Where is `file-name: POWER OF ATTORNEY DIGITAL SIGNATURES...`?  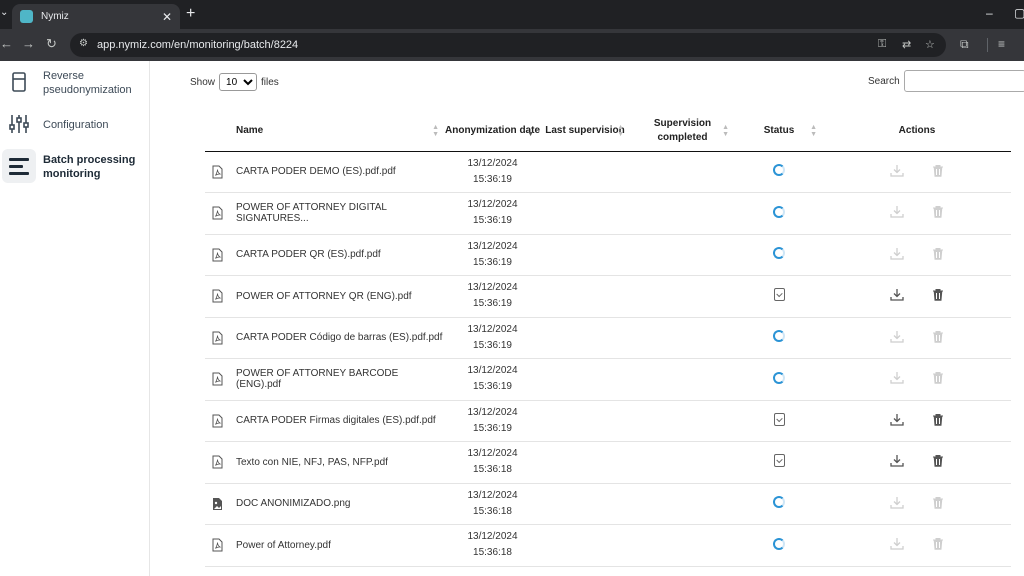
file-name: POWER OF ATTORNEY DIGITAL SIGNATURES... is located at coordinates (311, 213).